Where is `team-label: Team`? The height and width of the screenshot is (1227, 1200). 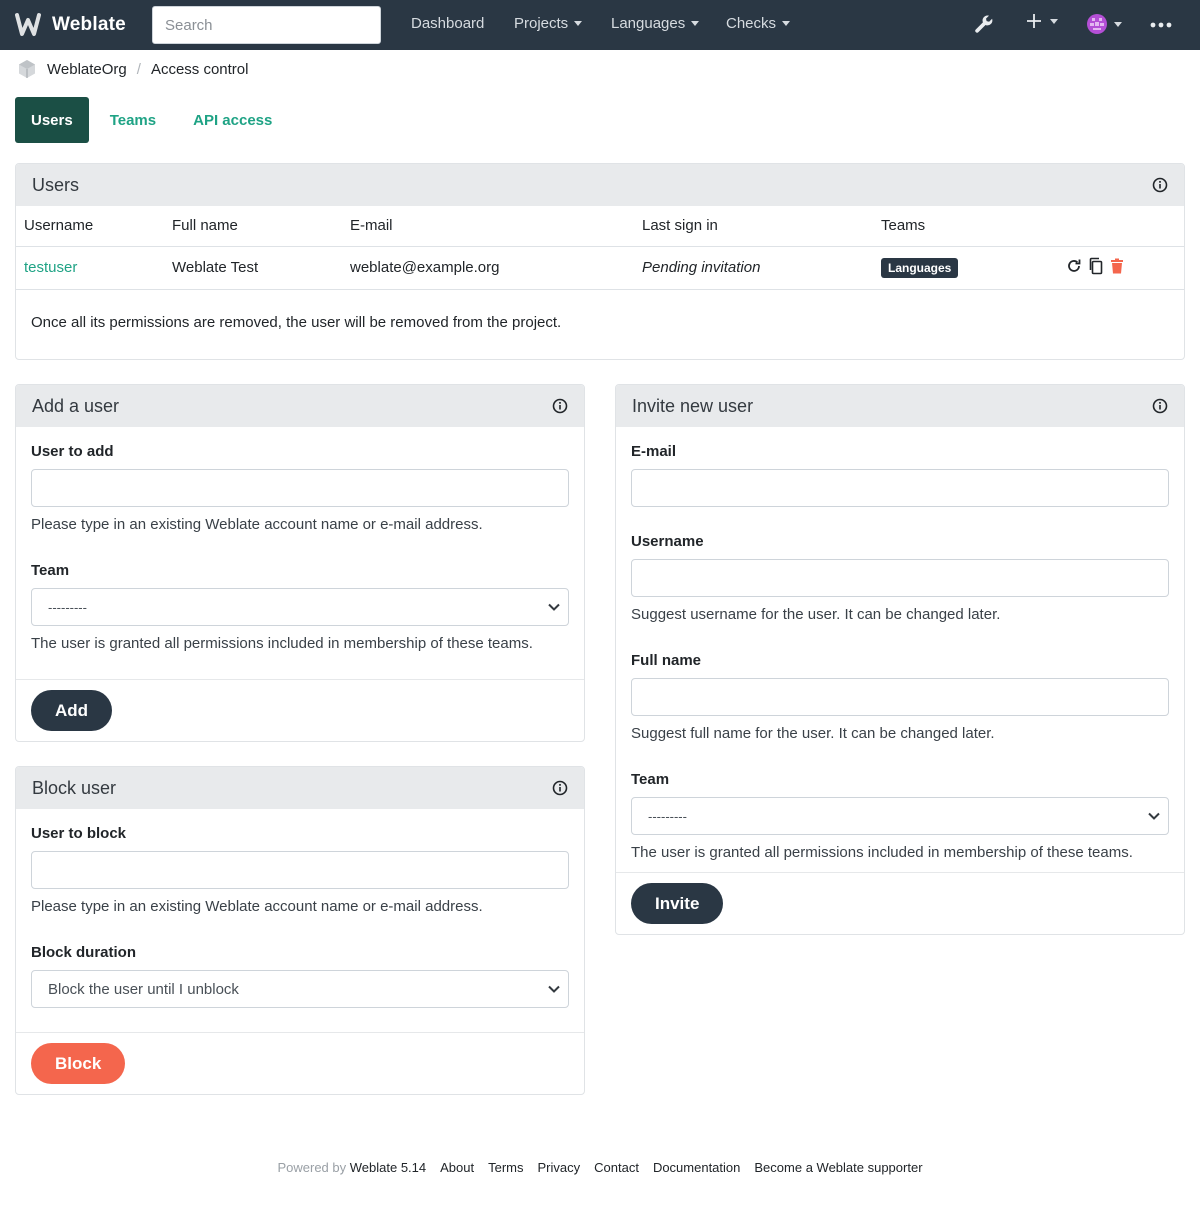
team-label: Team is located at coordinates (50, 570).